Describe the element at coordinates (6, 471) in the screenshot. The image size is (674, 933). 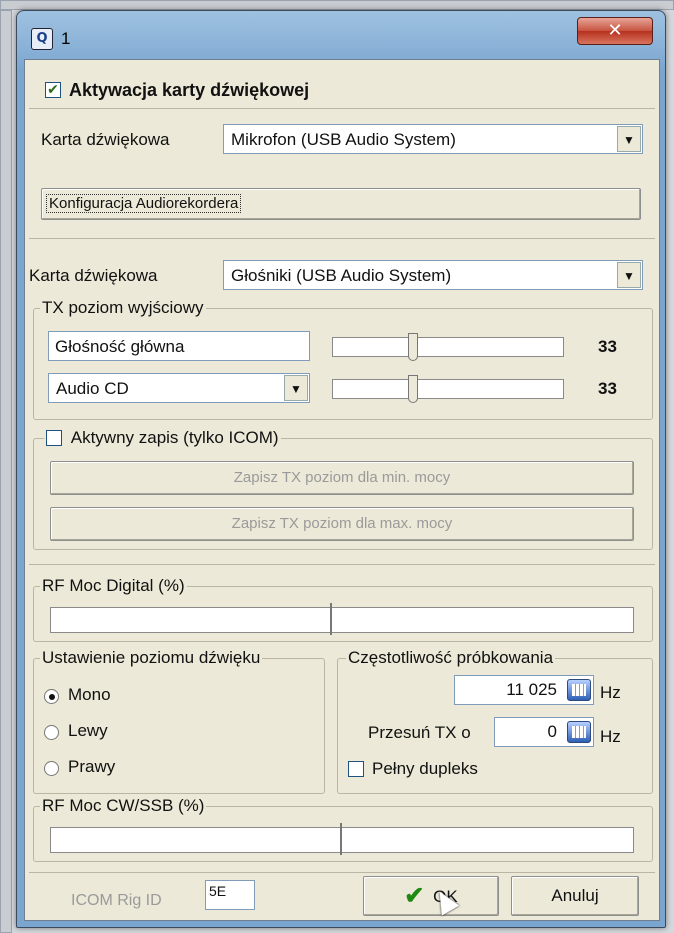
I see `background-window-edge-left` at that location.